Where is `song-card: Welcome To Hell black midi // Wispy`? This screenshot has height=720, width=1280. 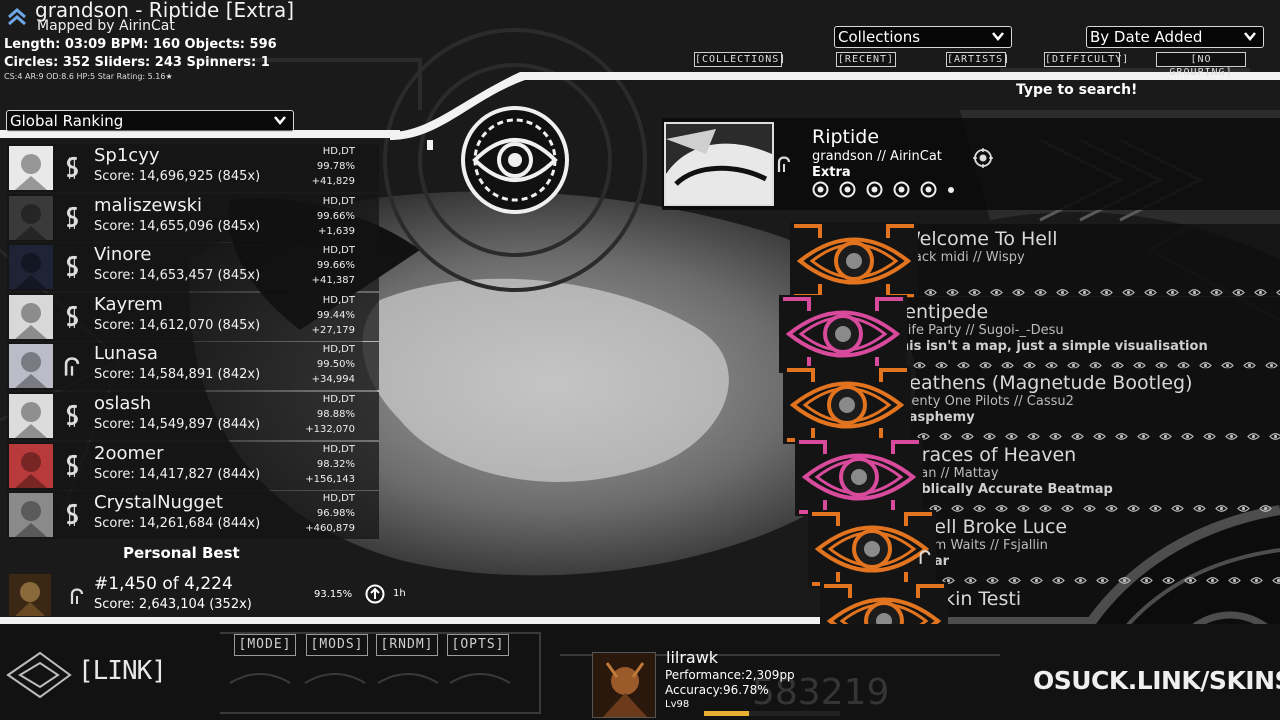 song-card: Welcome To Hell black midi // Wispy is located at coordinates (1085, 260).